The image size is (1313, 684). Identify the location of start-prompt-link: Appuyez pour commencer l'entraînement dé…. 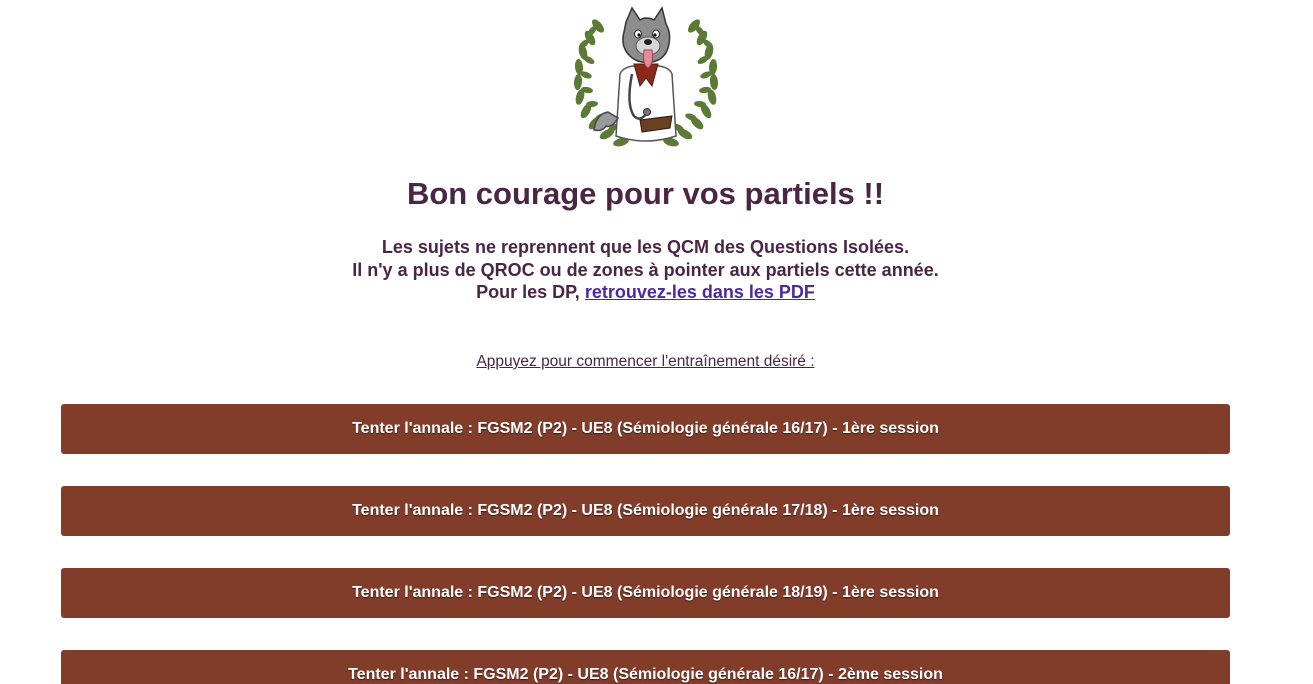
(645, 361).